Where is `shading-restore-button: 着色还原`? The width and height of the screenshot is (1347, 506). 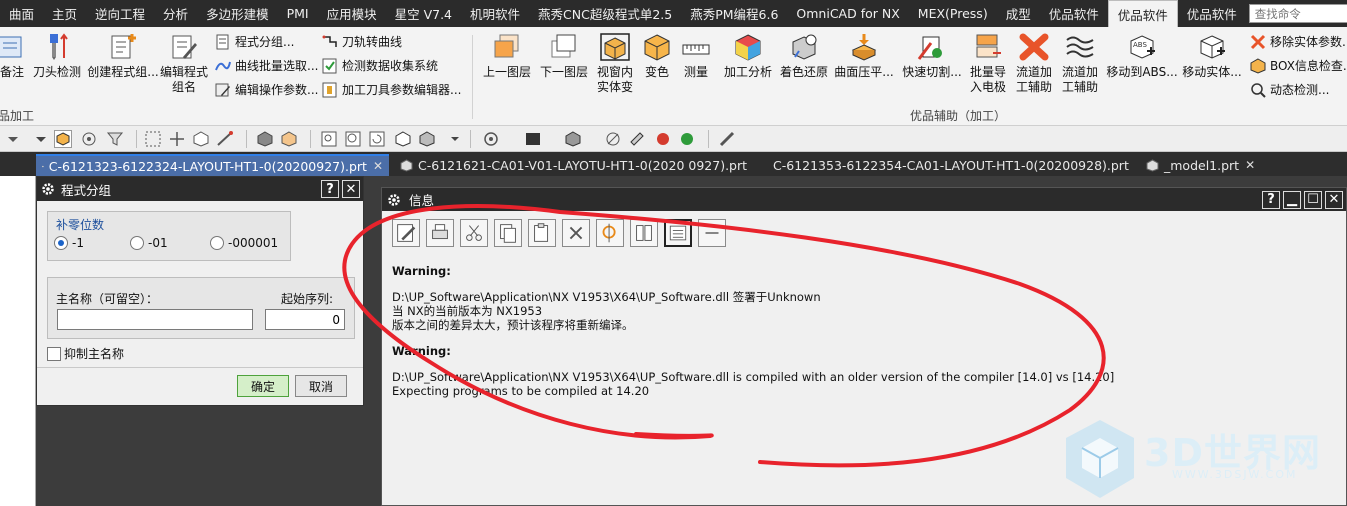
shading-restore-button: 着色还原 is located at coordinates (804, 56).